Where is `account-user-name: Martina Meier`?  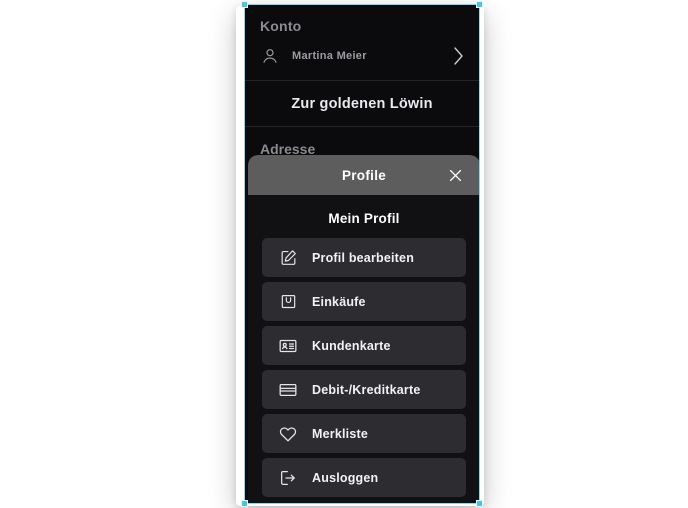 account-user-name: Martina Meier is located at coordinates (329, 56).